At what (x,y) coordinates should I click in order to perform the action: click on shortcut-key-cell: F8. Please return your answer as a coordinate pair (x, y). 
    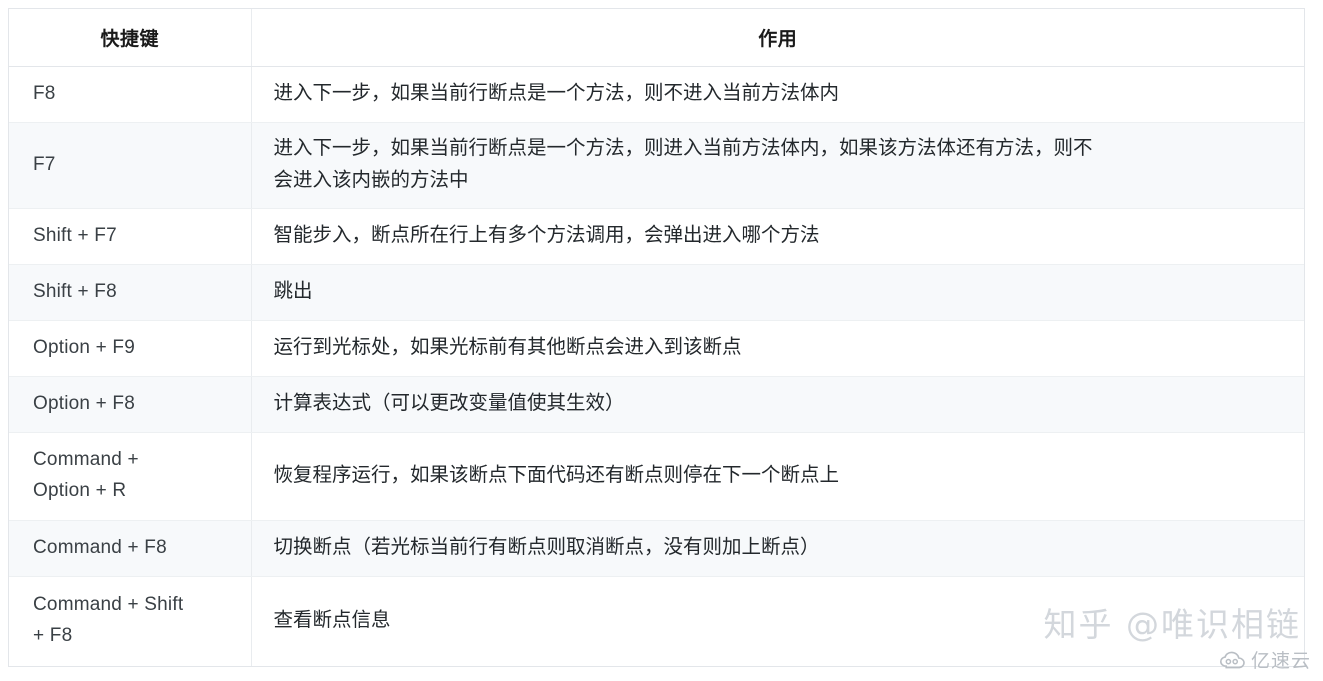
    Looking at the image, I should click on (130, 94).